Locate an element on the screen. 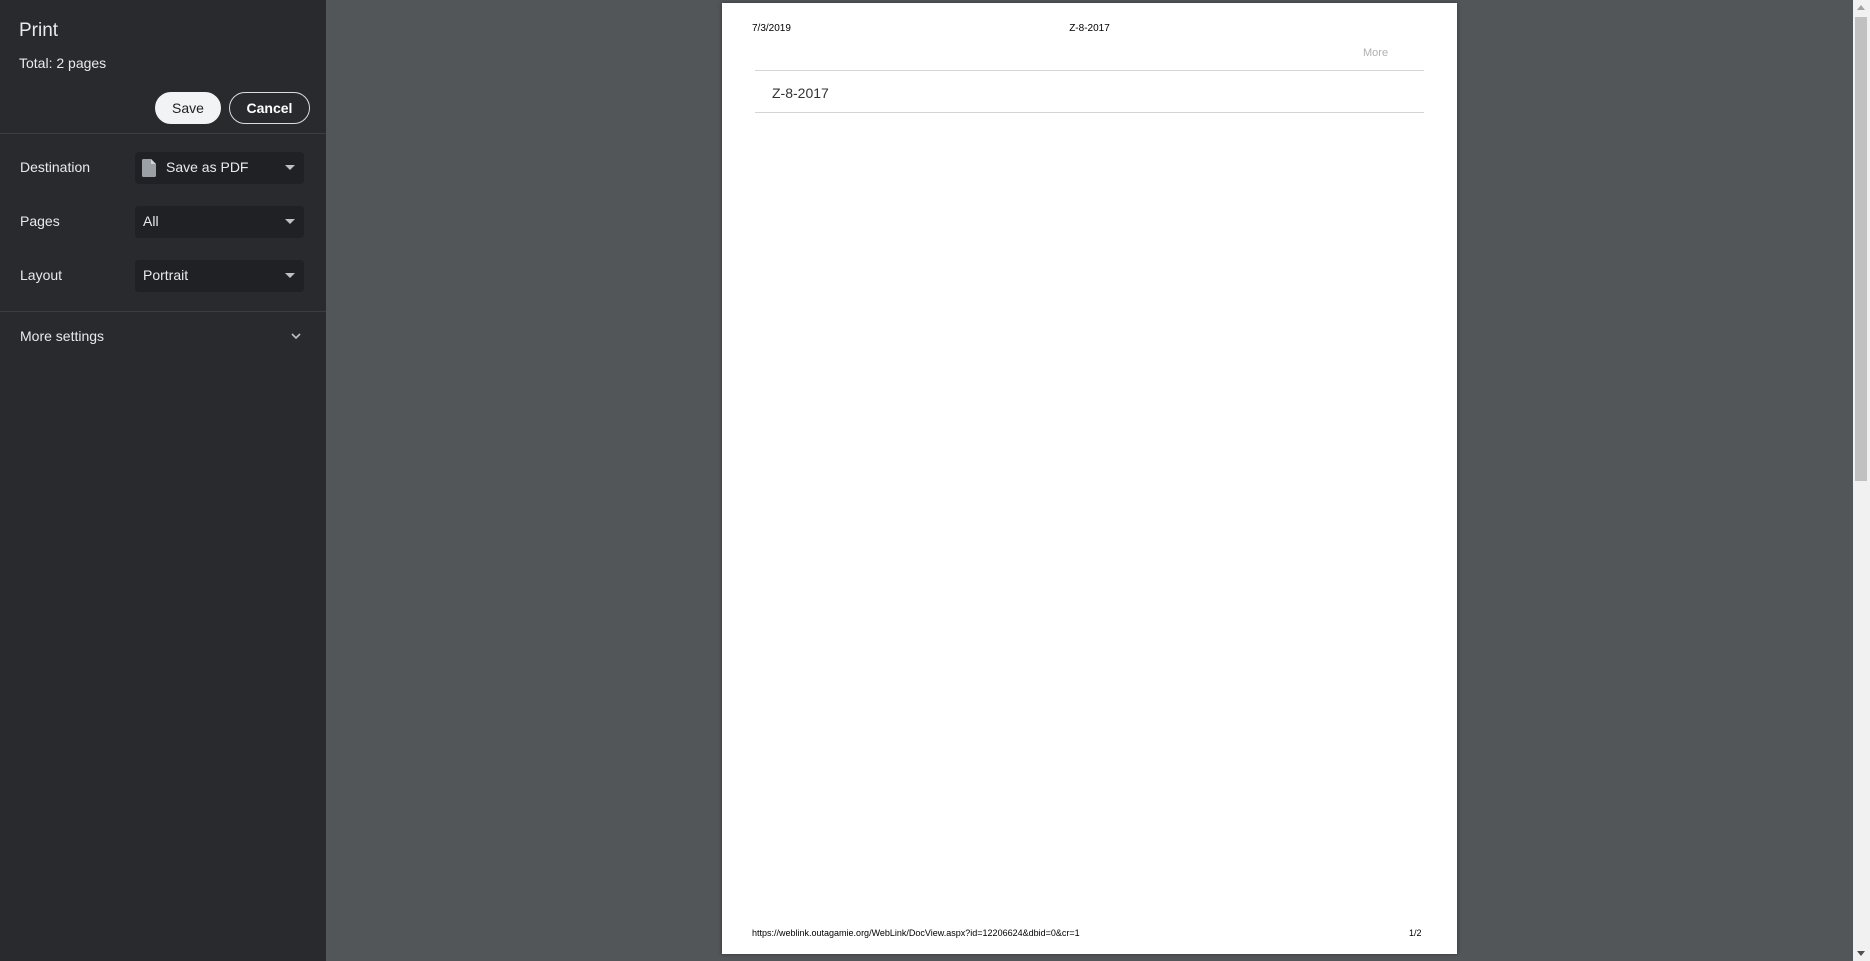 The image size is (1870, 961). destination-setting: Destination Save as PDF is located at coordinates (163, 168).